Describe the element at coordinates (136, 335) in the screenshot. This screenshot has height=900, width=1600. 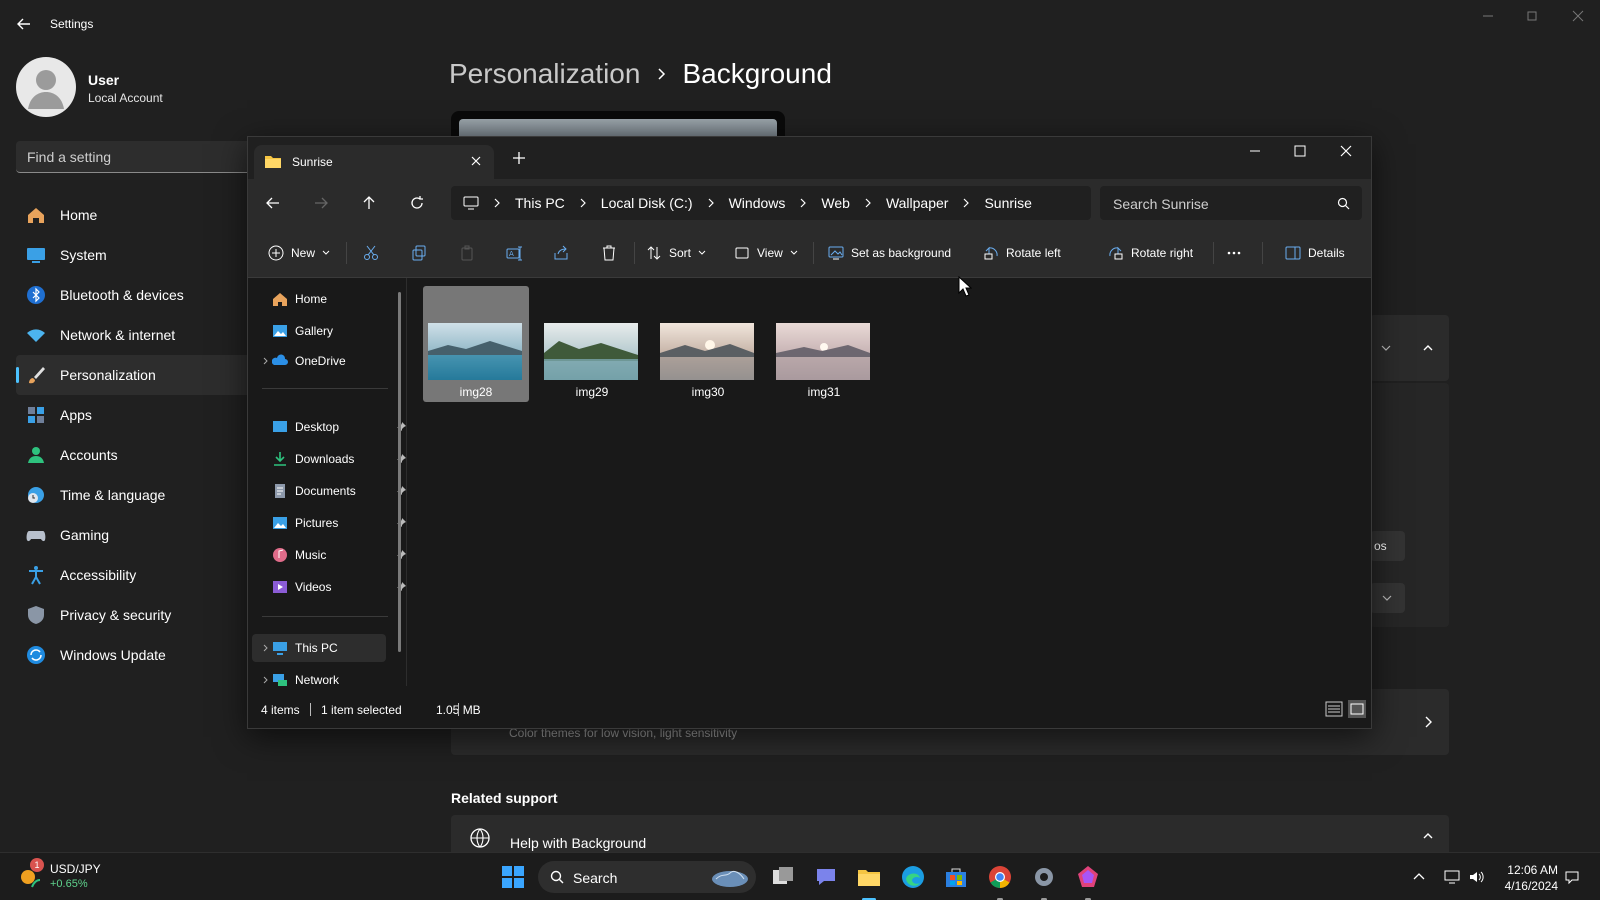
I see `nav-item-network: Network & internet` at that location.